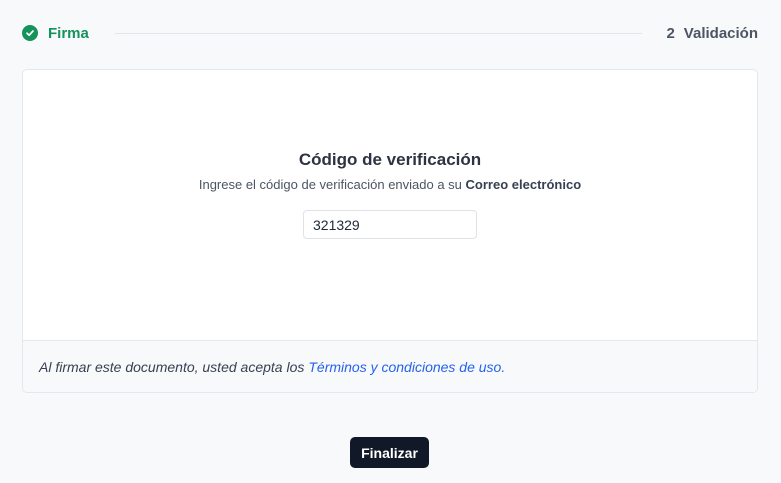 The height and width of the screenshot is (483, 781). What do you see at coordinates (68, 33) in the screenshot?
I see `step-firma-label: Firma` at bounding box center [68, 33].